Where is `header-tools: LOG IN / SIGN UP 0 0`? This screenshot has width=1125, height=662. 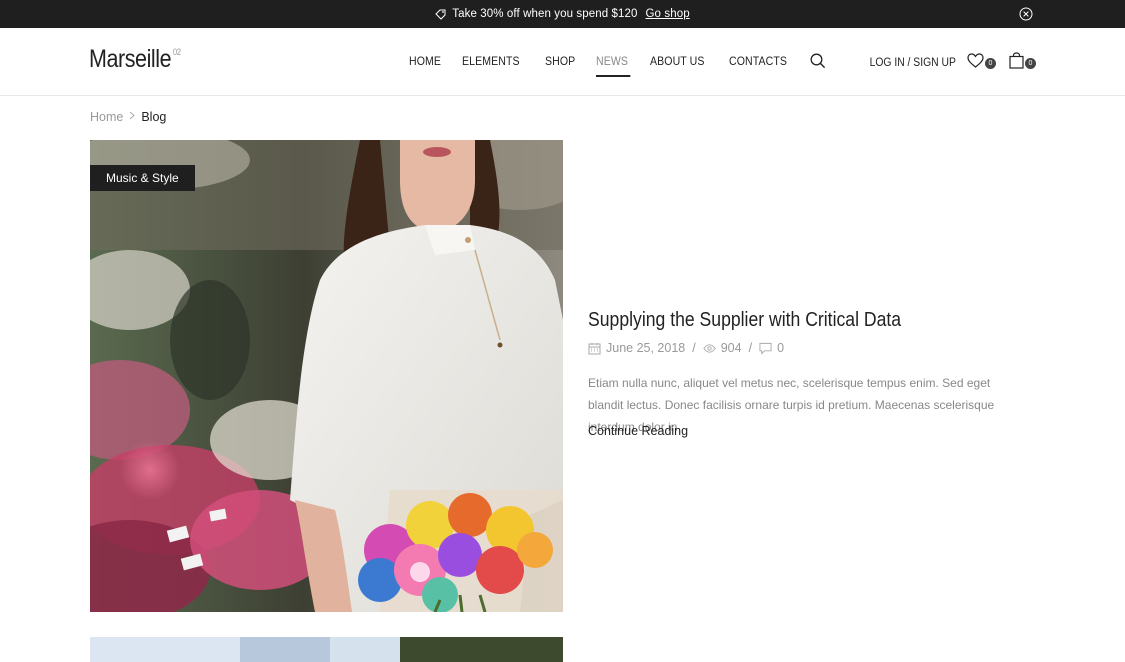
header-tools: LOG IN / SIGN UP 0 0 is located at coordinates (948, 63).